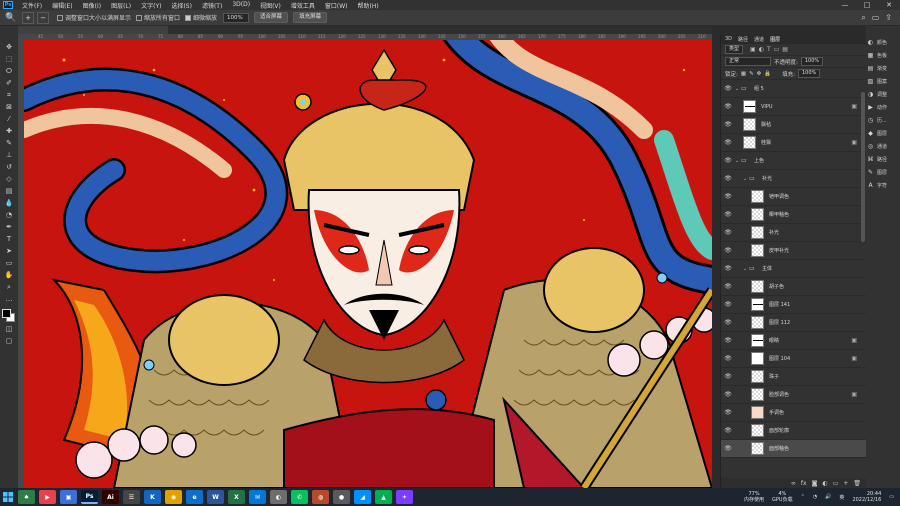  What do you see at coordinates (368, 5) in the screenshot?
I see `menu-item: 帮助(H)` at bounding box center [368, 5].